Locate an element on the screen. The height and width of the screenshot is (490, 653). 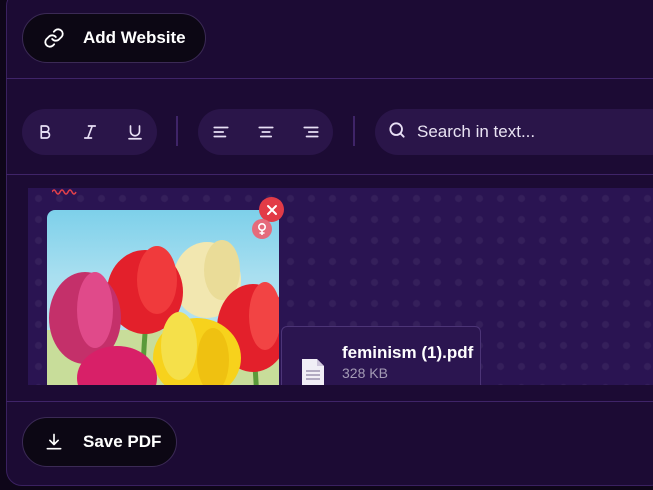
search-input is located at coordinates (532, 132).